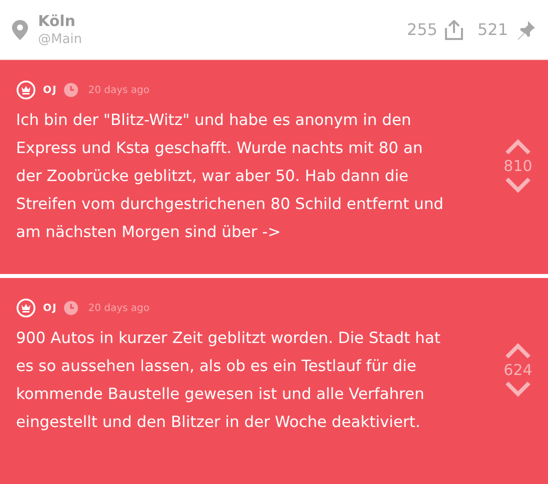 This screenshot has width=548, height=484. Describe the element at coordinates (518, 166) in the screenshot. I see `vote-count: 810` at that location.